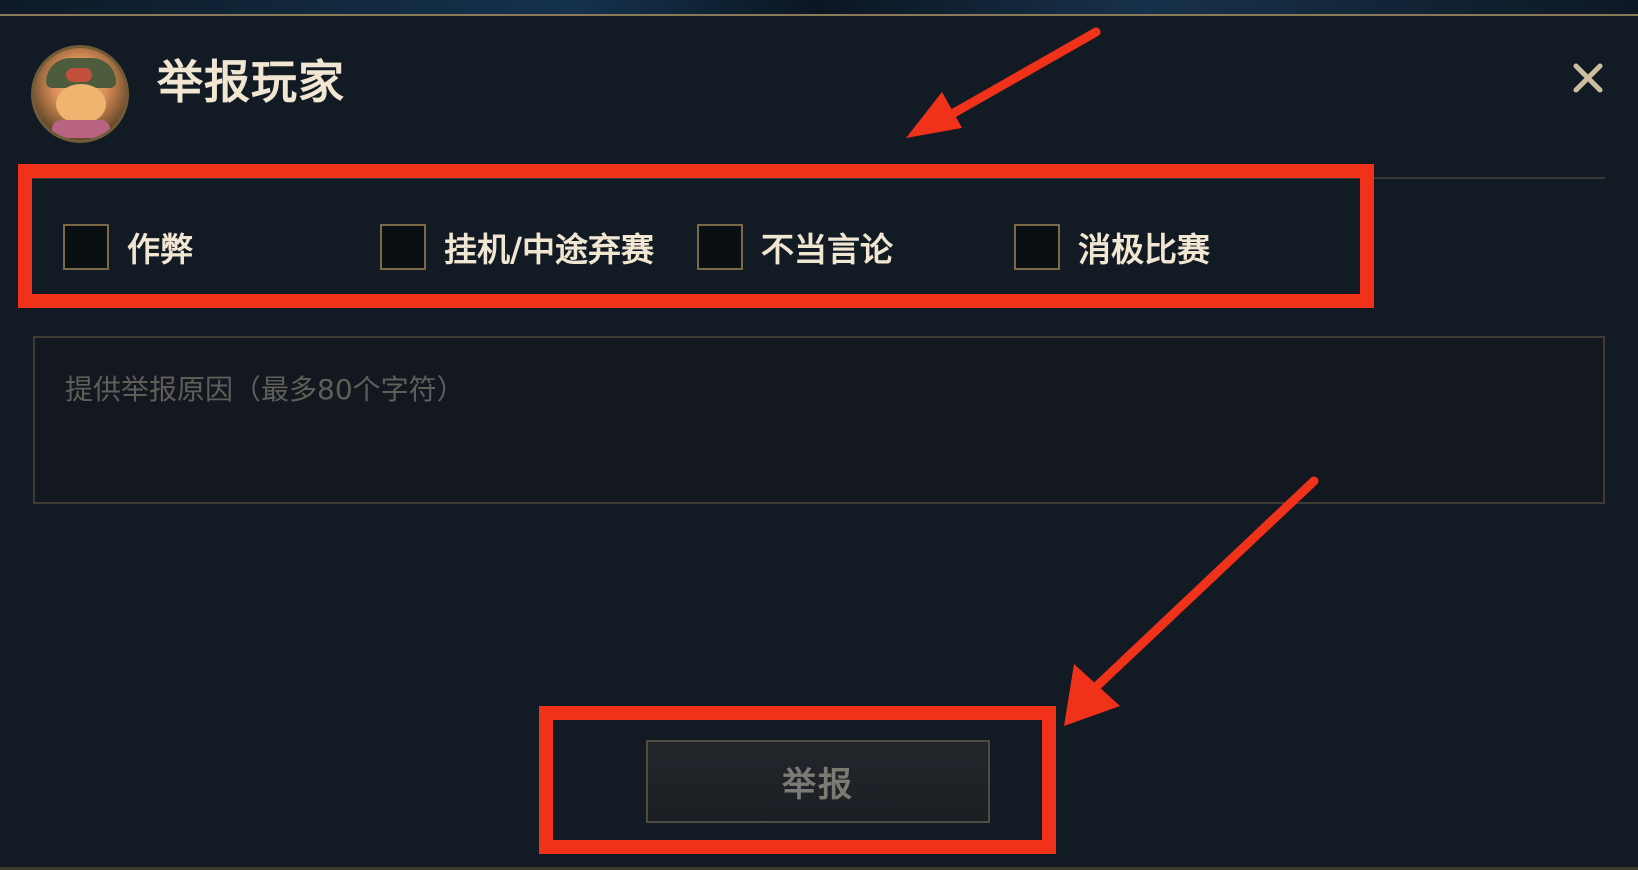 The width and height of the screenshot is (1638, 870). Describe the element at coordinates (1144, 249) in the screenshot. I see `option-label: 消极比赛` at that location.